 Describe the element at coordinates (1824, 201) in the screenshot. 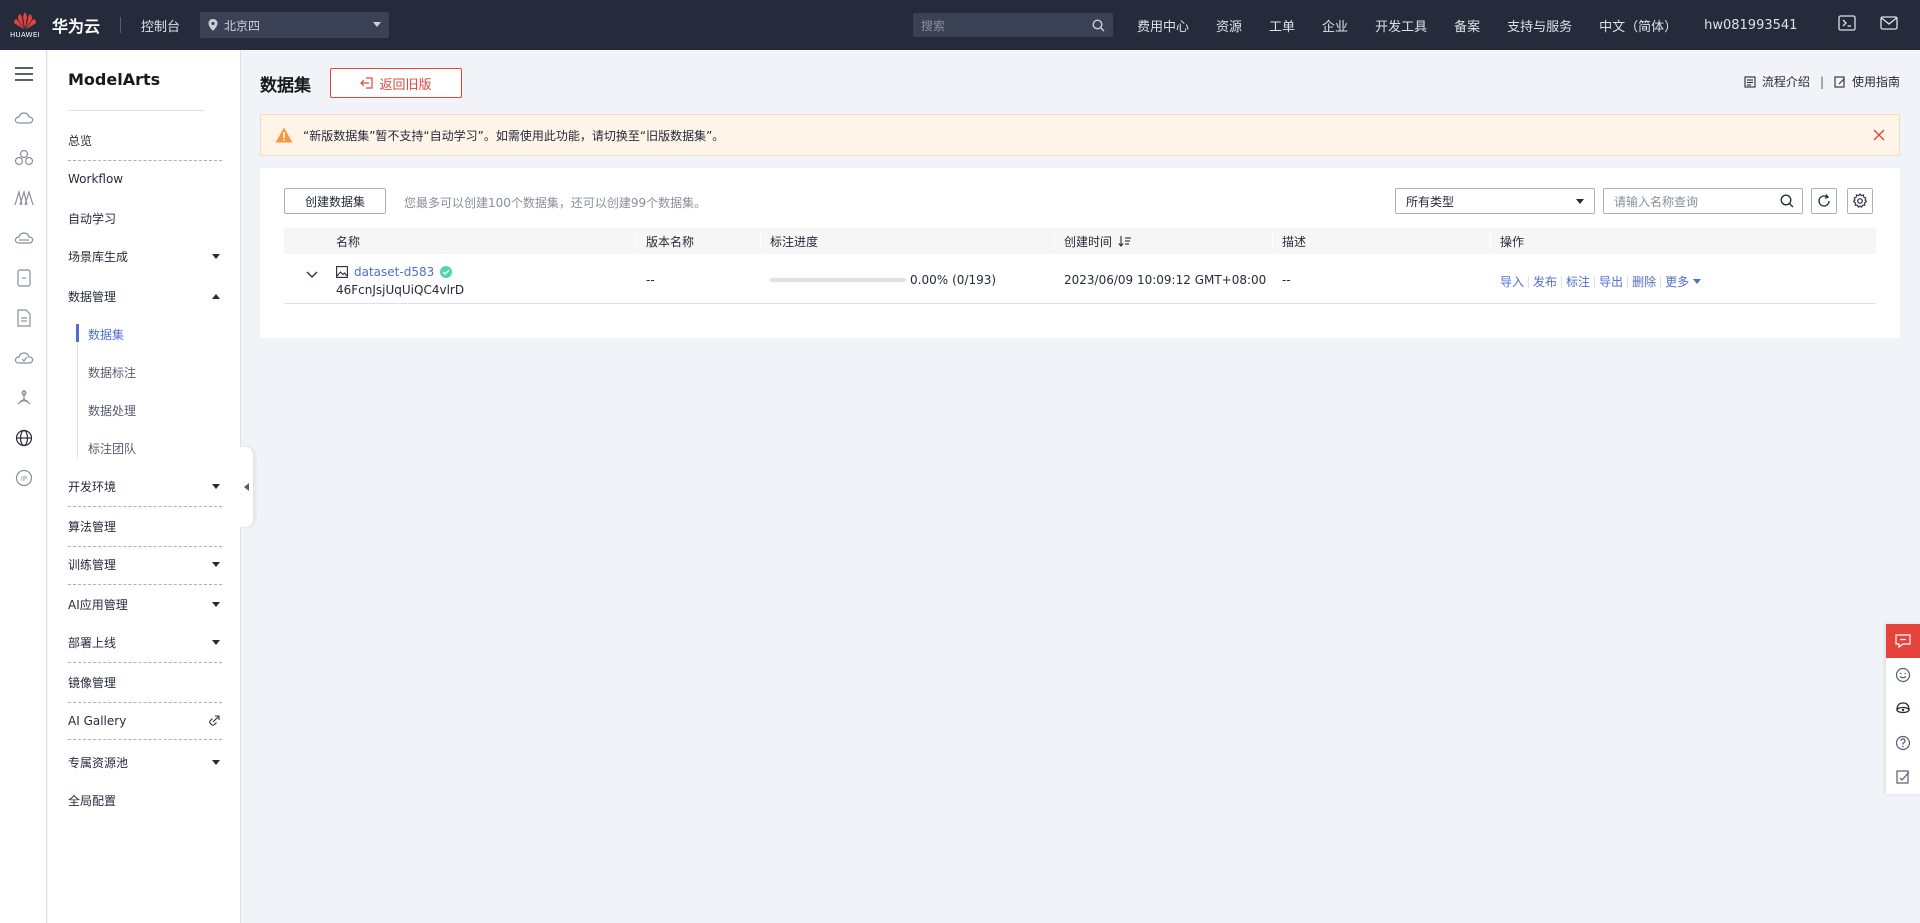

I see `refresh-button` at that location.